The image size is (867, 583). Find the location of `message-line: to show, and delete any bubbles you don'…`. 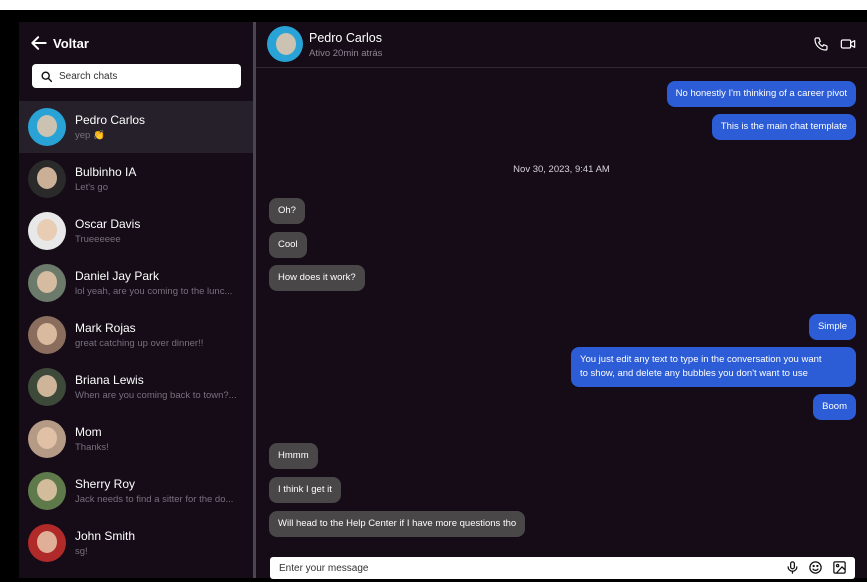

message-line: to show, and delete any bubbles you don'… is located at coordinates (694, 373).